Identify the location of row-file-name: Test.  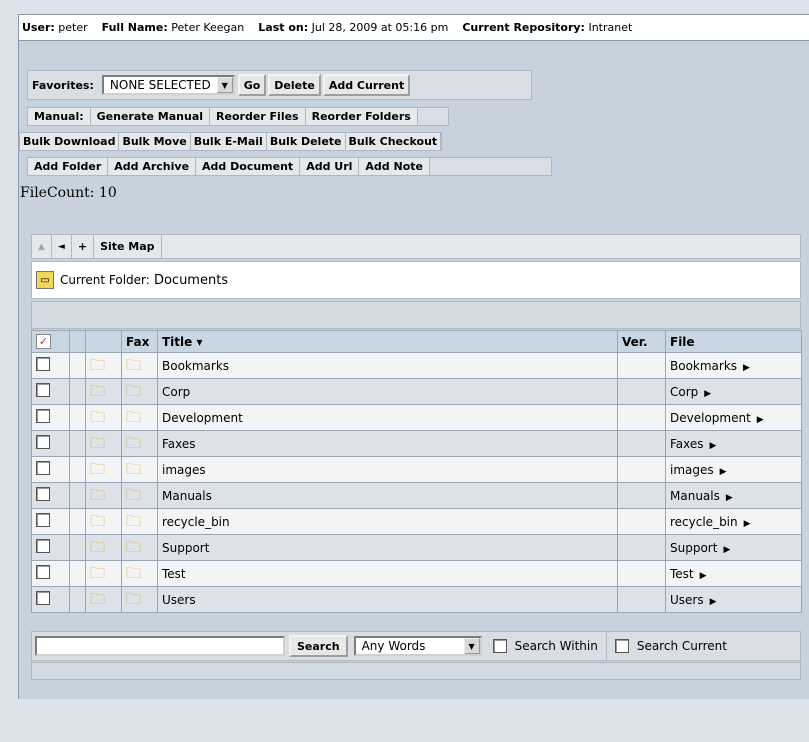
(682, 574).